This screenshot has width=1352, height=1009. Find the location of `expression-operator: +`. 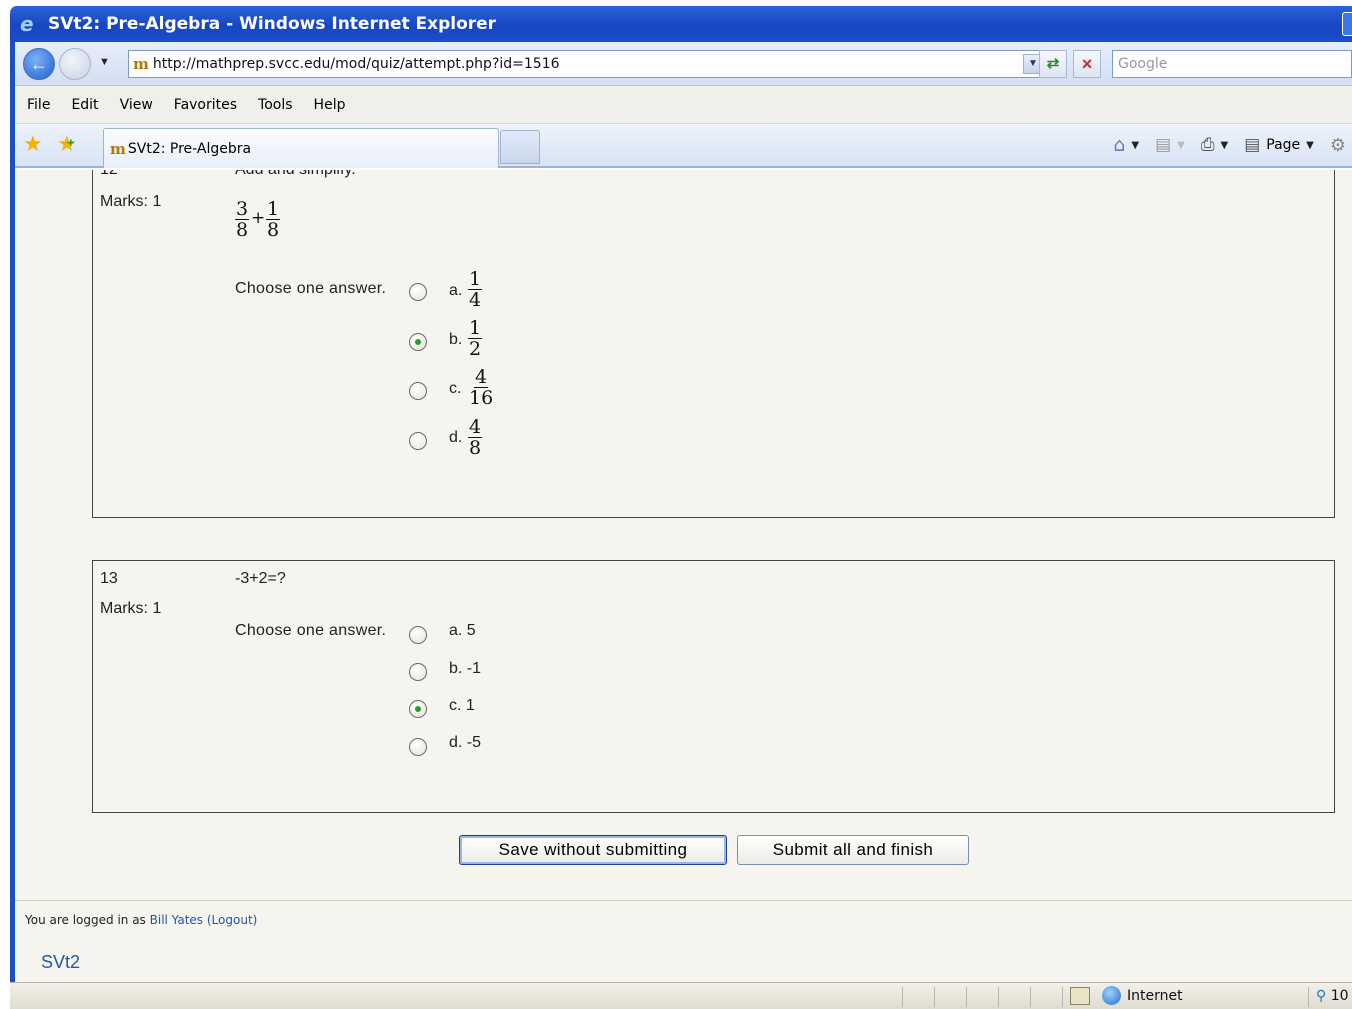

expression-operator: + is located at coordinates (258, 218).